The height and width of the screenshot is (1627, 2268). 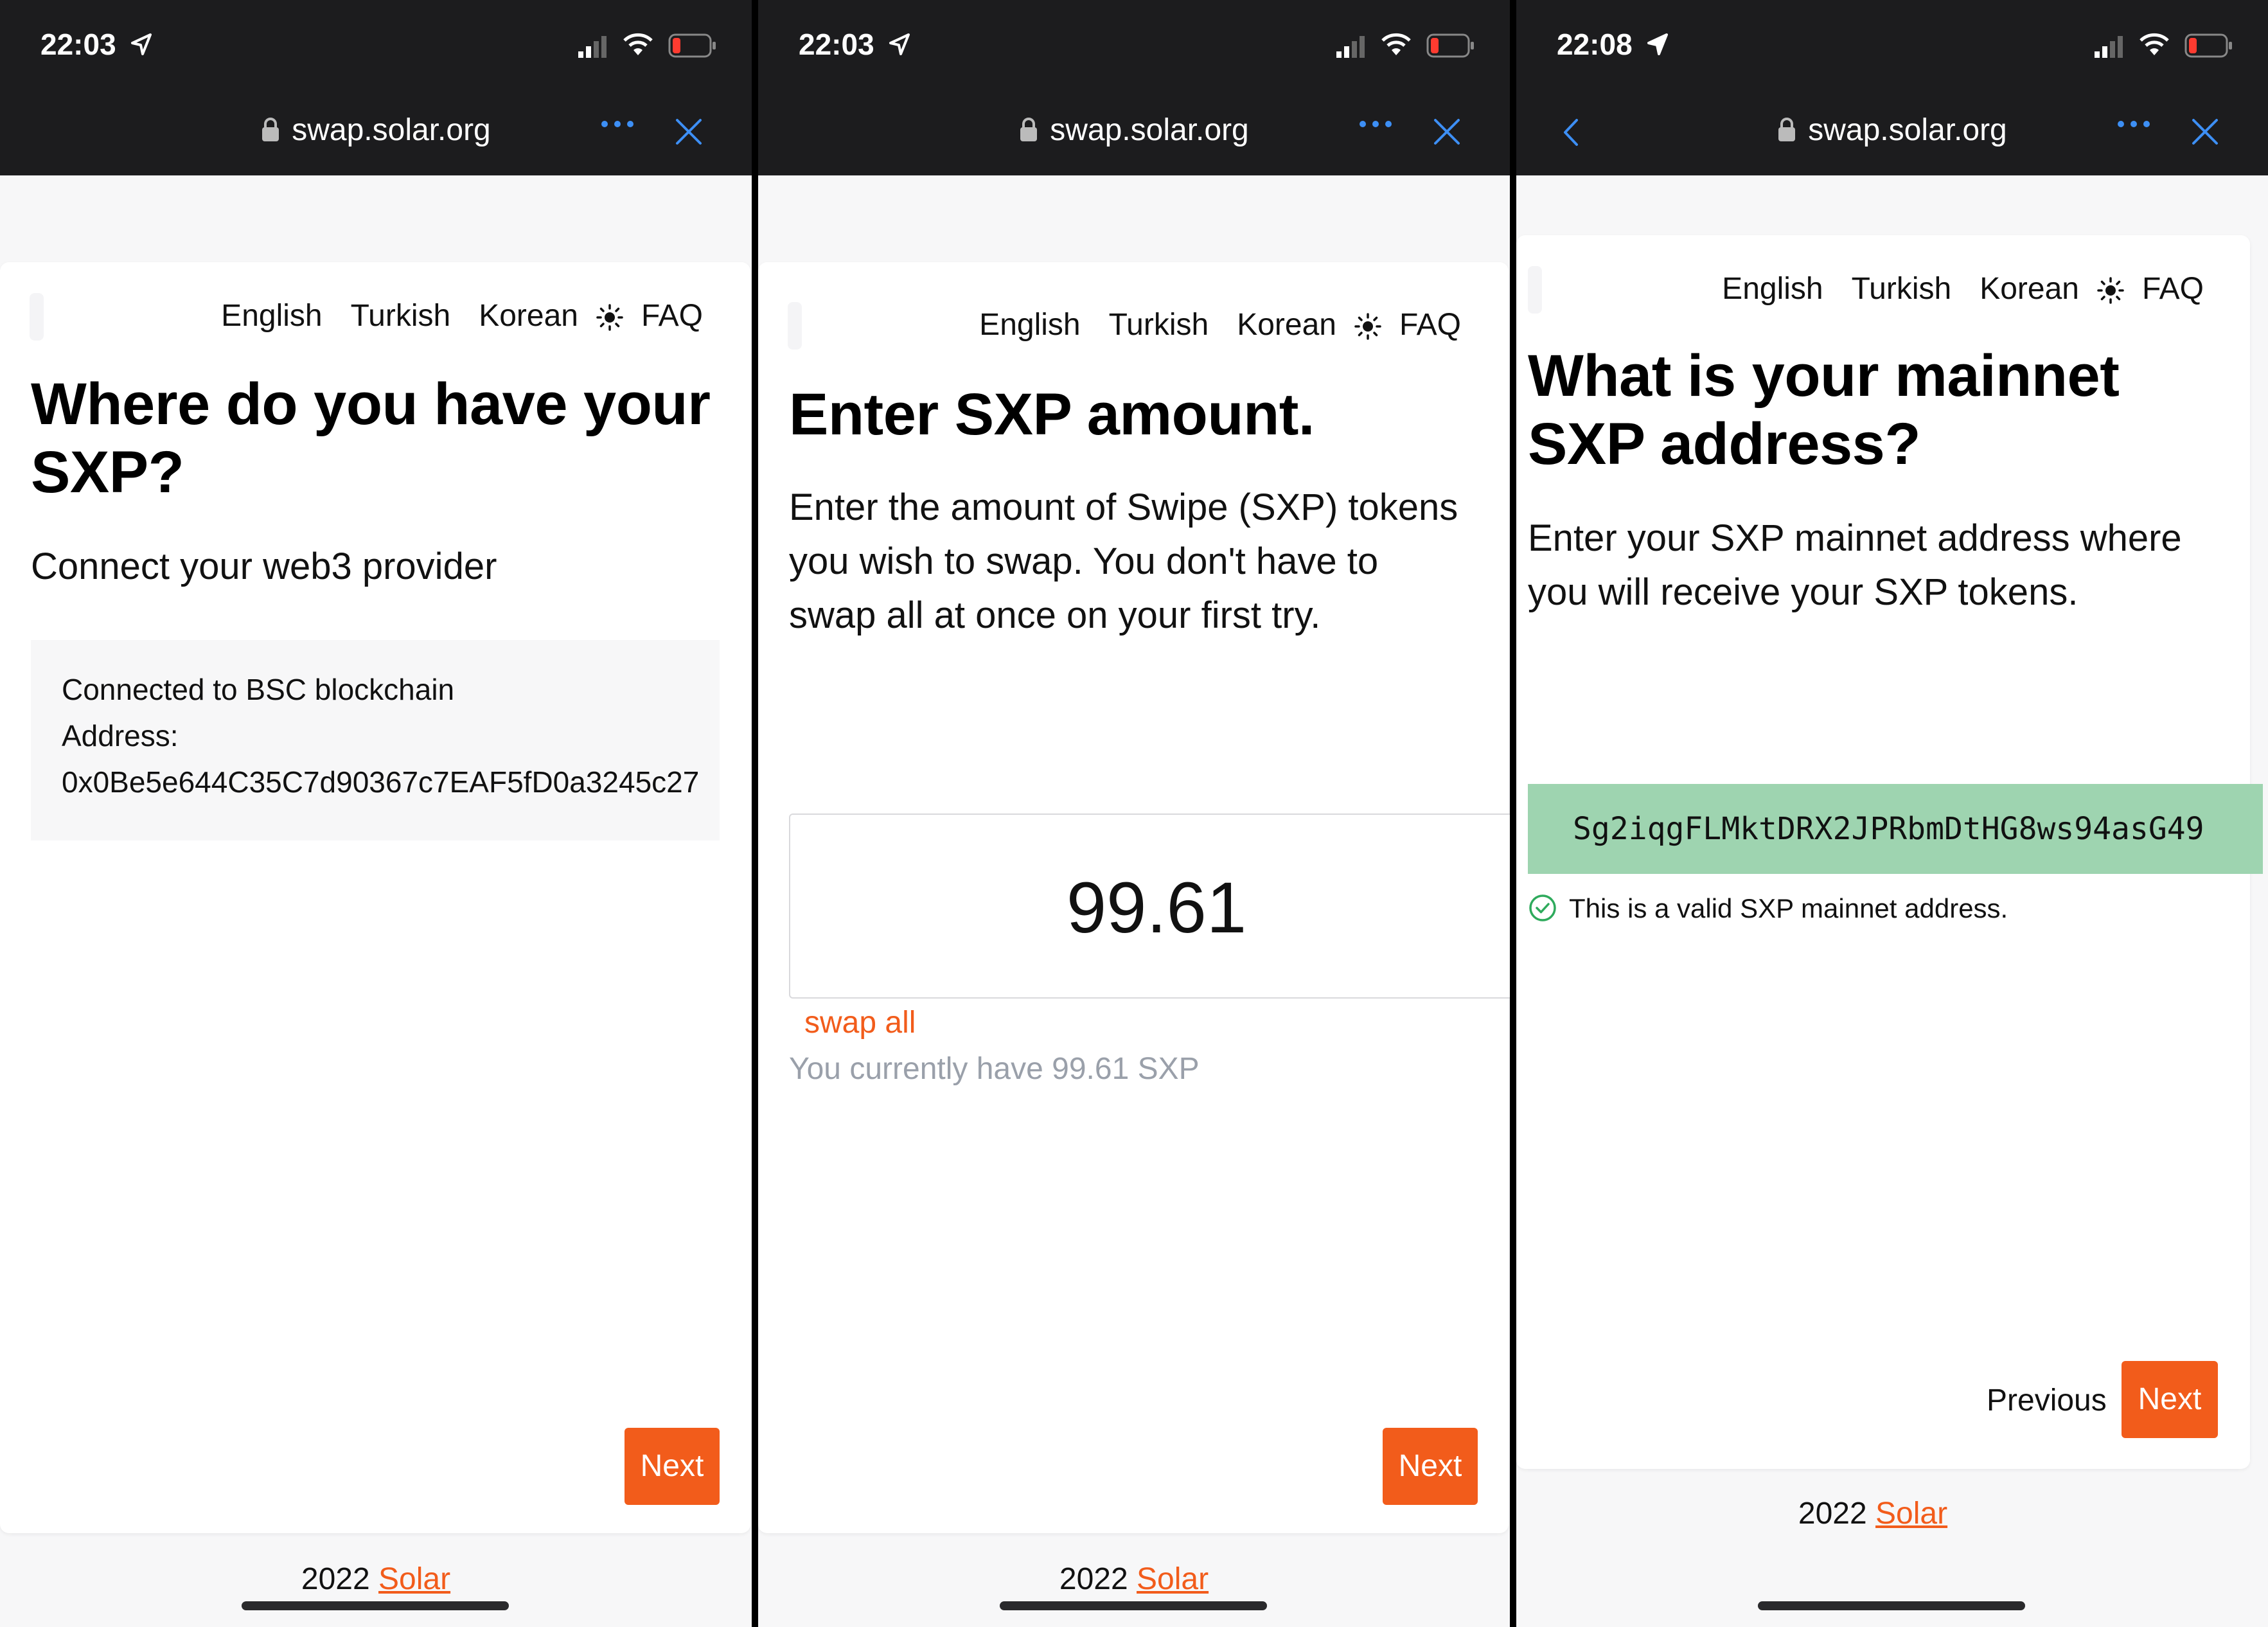 I want to click on status-time: 22:08, so click(x=1595, y=45).